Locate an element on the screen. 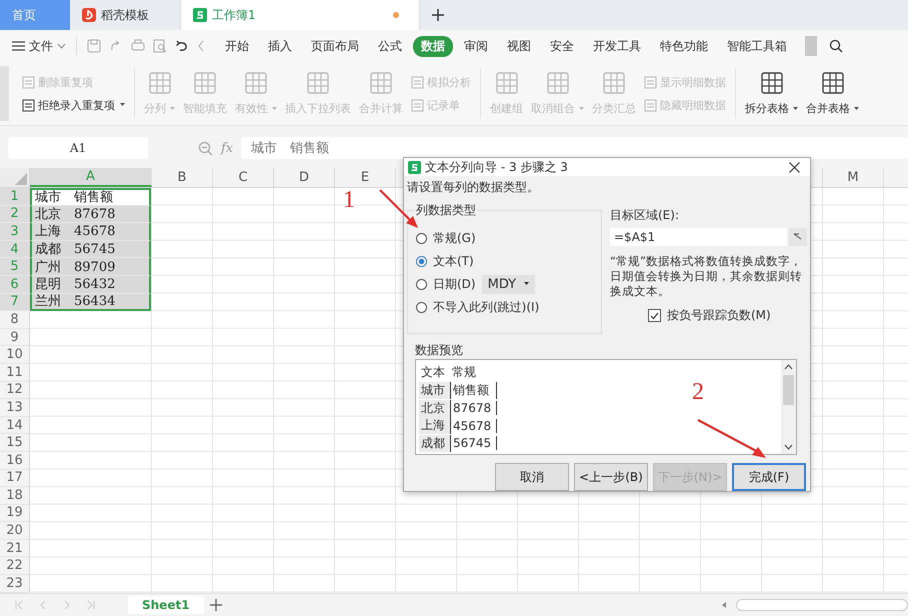 The image size is (908, 616). scroll-thumb is located at coordinates (788, 390).